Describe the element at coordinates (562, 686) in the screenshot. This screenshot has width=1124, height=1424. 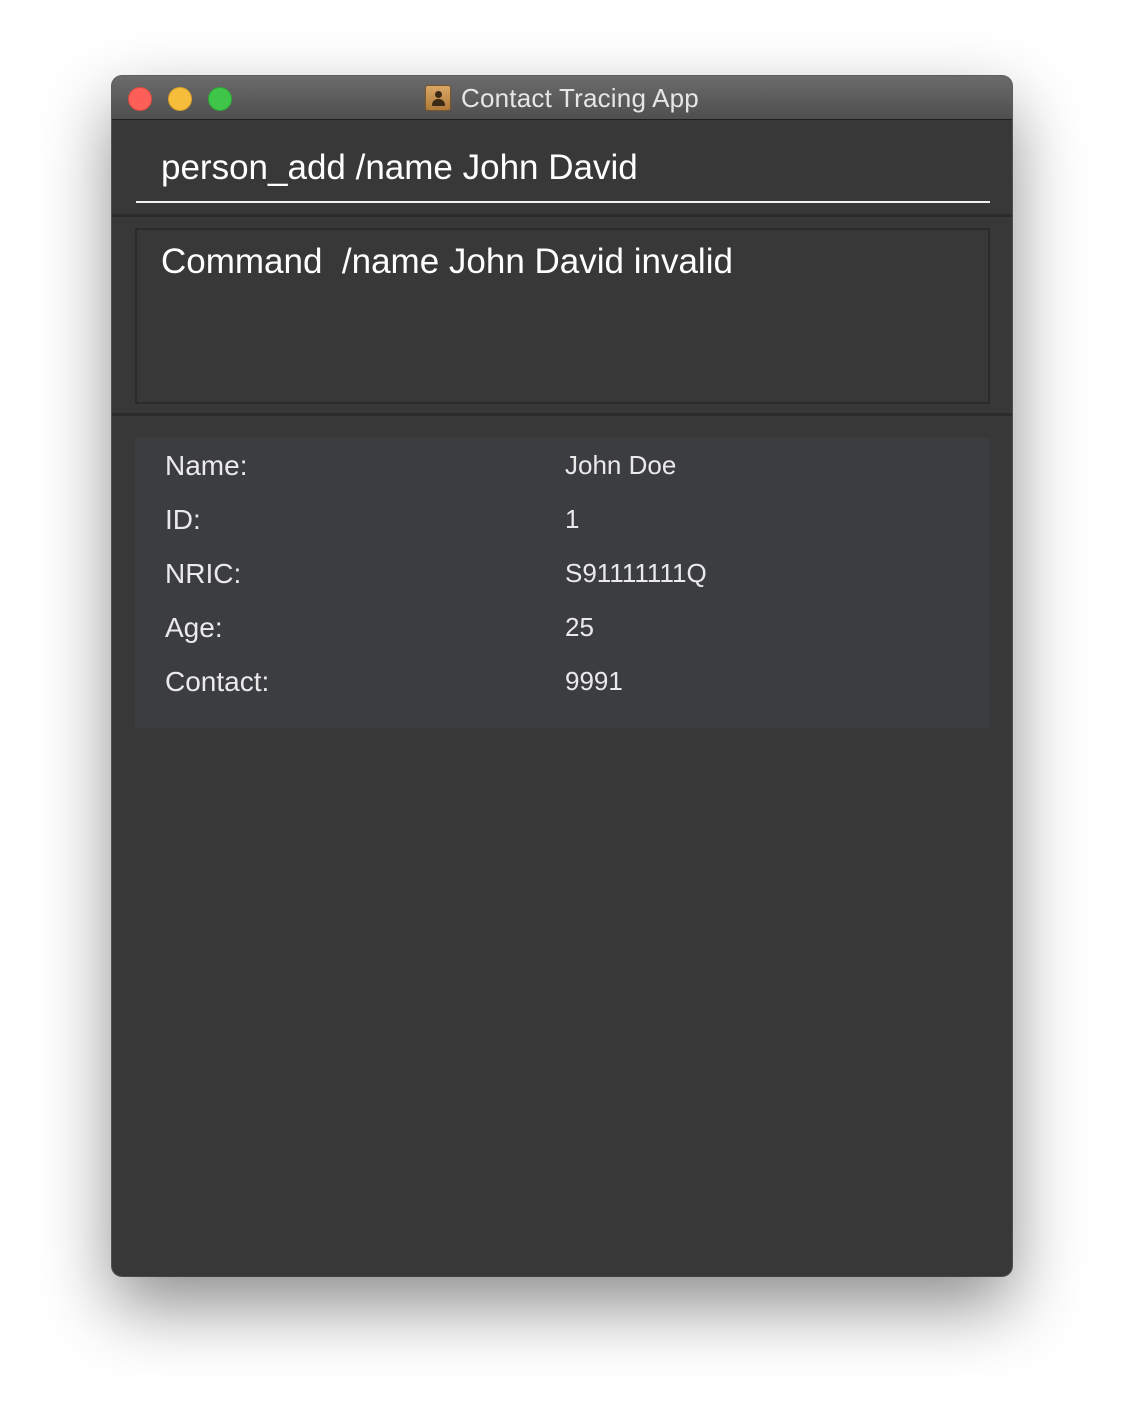
I see `detail-row-contact: Contact: 9991` at that location.